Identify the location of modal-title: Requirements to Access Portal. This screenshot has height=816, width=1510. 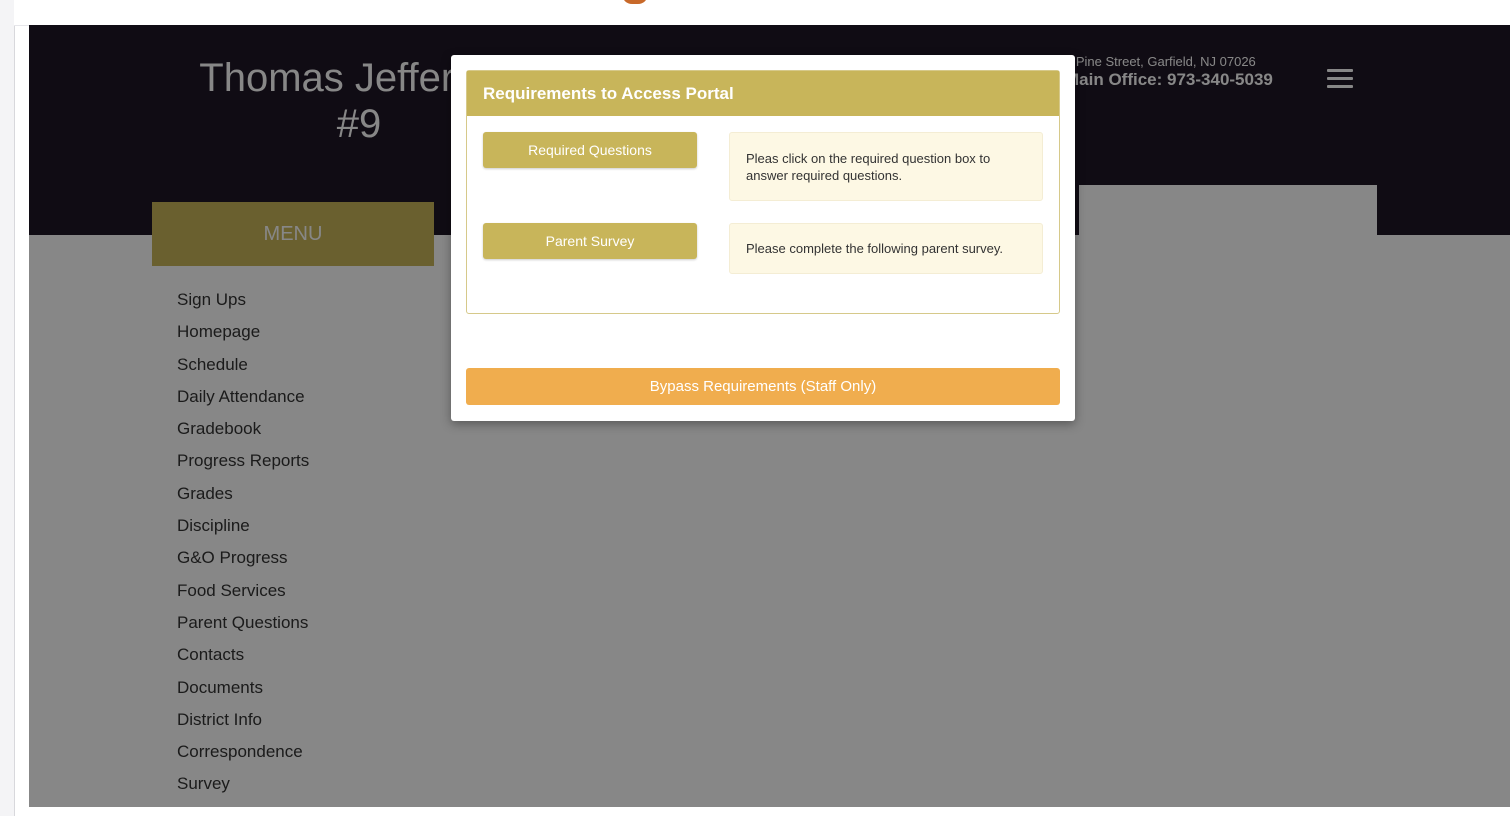
(763, 93).